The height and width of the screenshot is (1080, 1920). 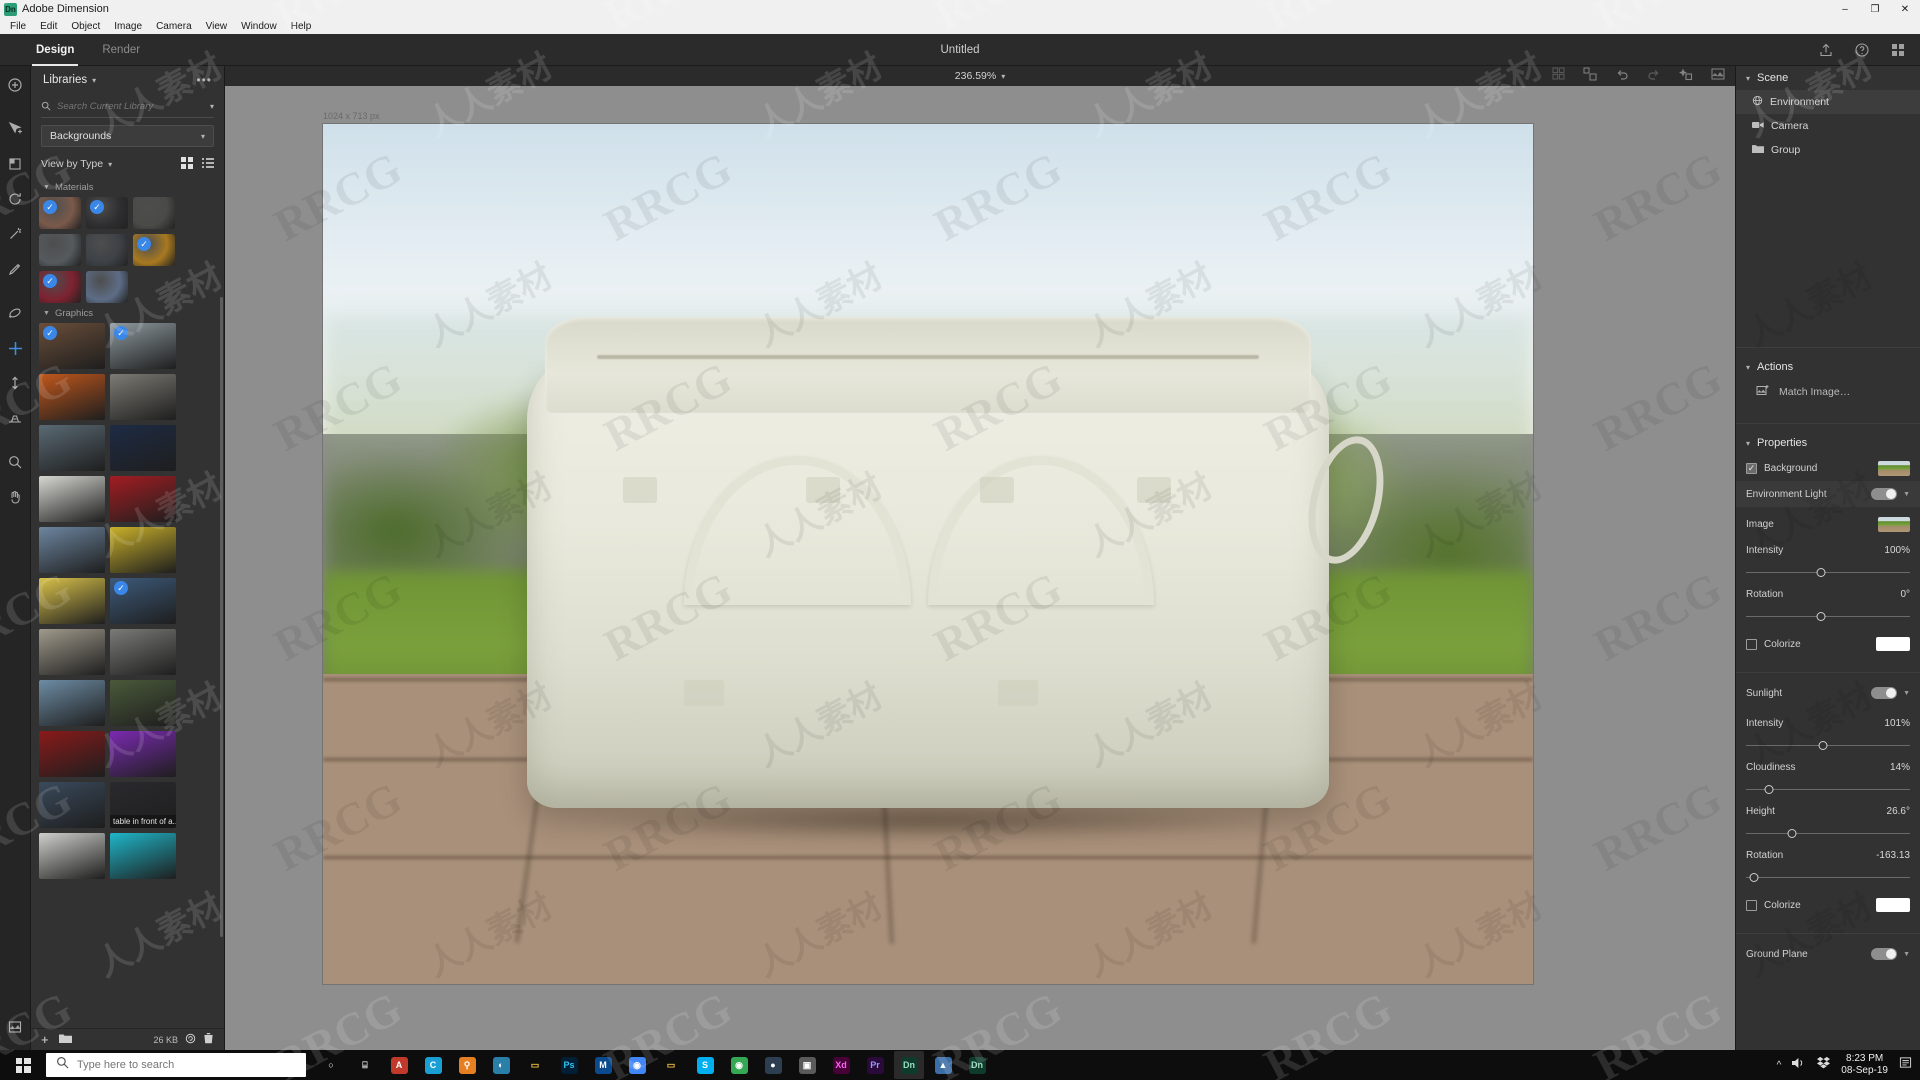 I want to click on cortana-icon: ○, so click(x=331, y=1065).